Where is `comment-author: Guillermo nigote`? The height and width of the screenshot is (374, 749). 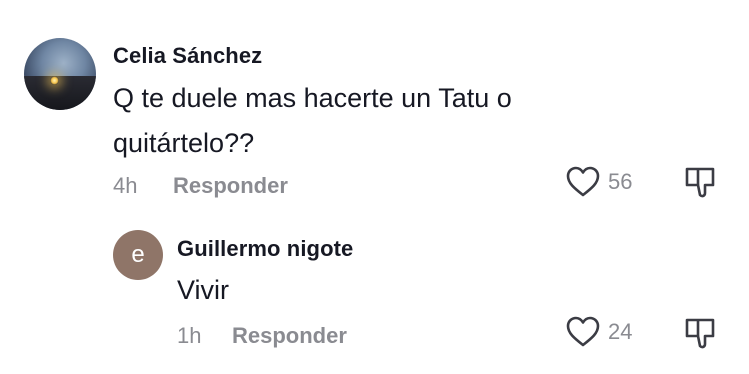
comment-author: Guillermo nigote is located at coordinates (265, 249).